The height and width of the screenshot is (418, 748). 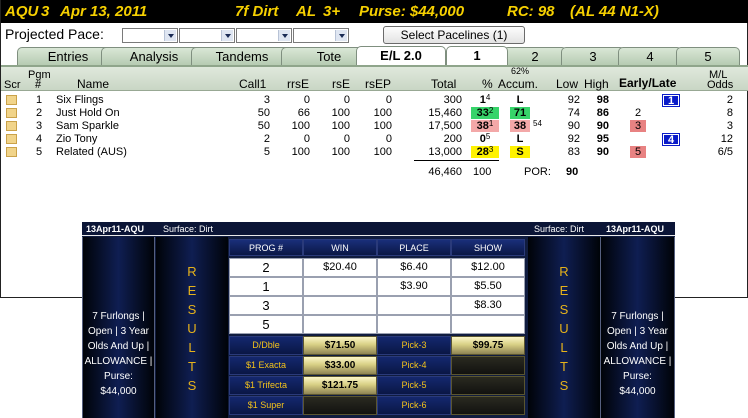 I want to click on col-pct: %, so click(x=487, y=84).